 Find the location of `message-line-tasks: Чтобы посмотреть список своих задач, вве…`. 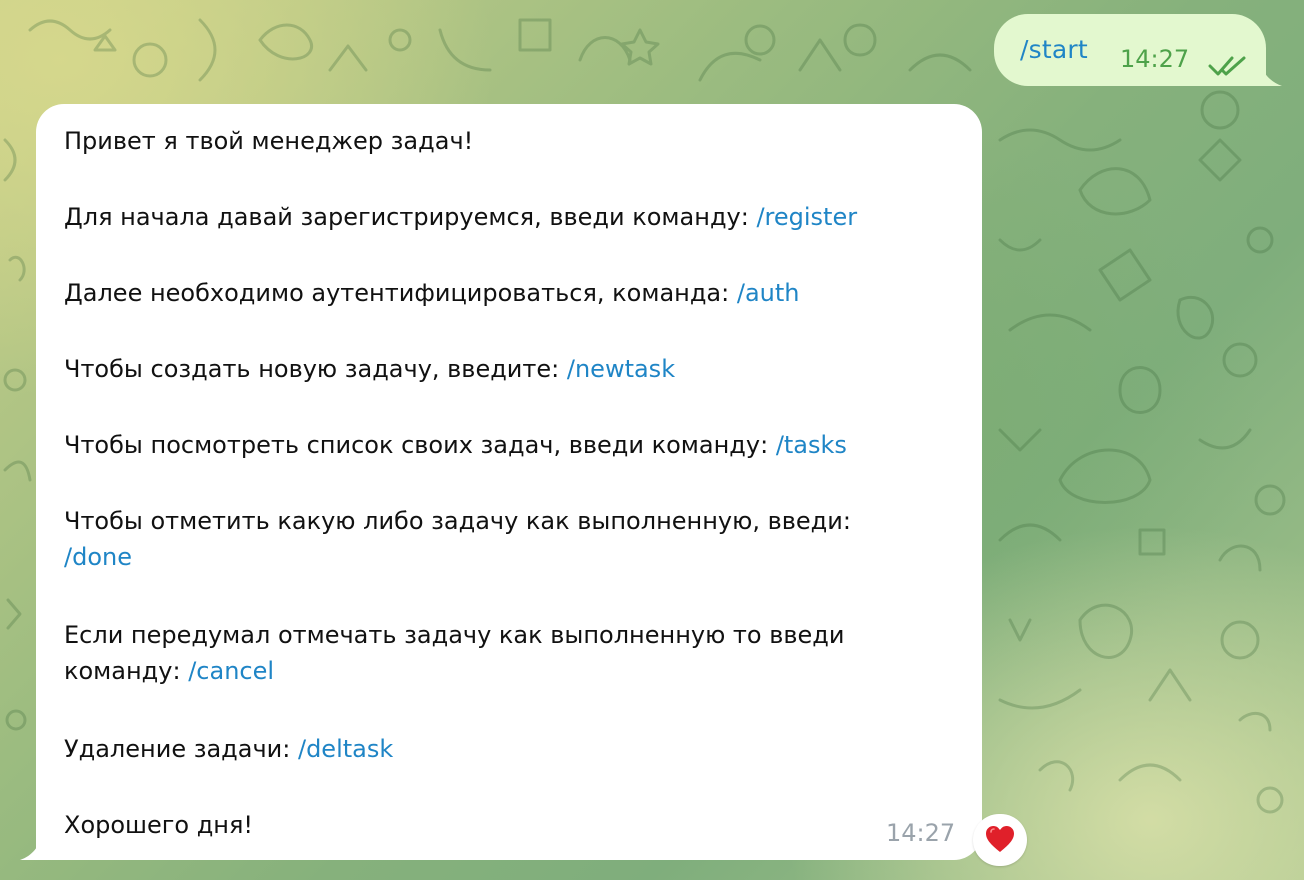

message-line-tasks: Чтобы посмотреть список своих задач, вве… is located at coordinates (455, 445).